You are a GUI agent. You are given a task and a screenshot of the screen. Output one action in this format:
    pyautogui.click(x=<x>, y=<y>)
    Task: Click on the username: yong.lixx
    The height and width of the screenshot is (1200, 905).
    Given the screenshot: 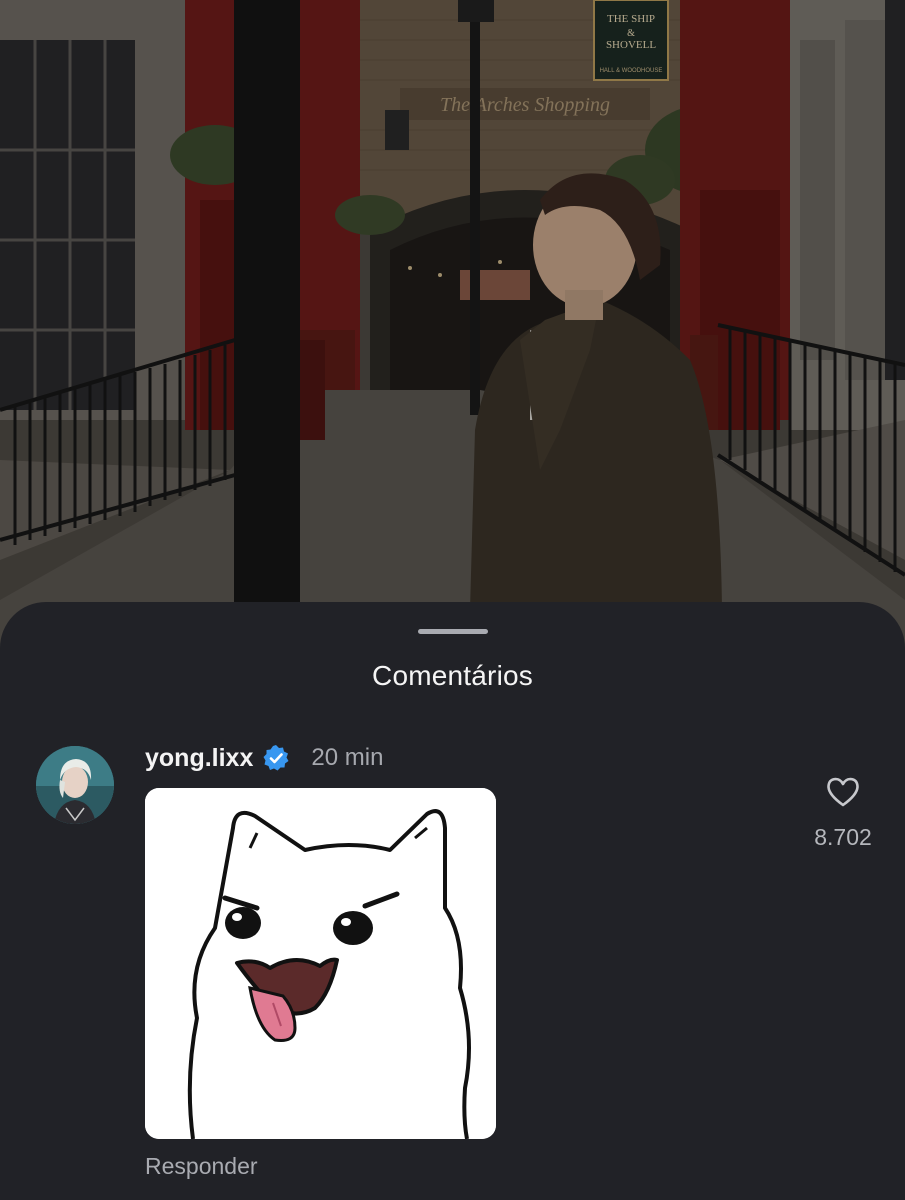 What is the action you would take?
    pyautogui.click(x=199, y=758)
    